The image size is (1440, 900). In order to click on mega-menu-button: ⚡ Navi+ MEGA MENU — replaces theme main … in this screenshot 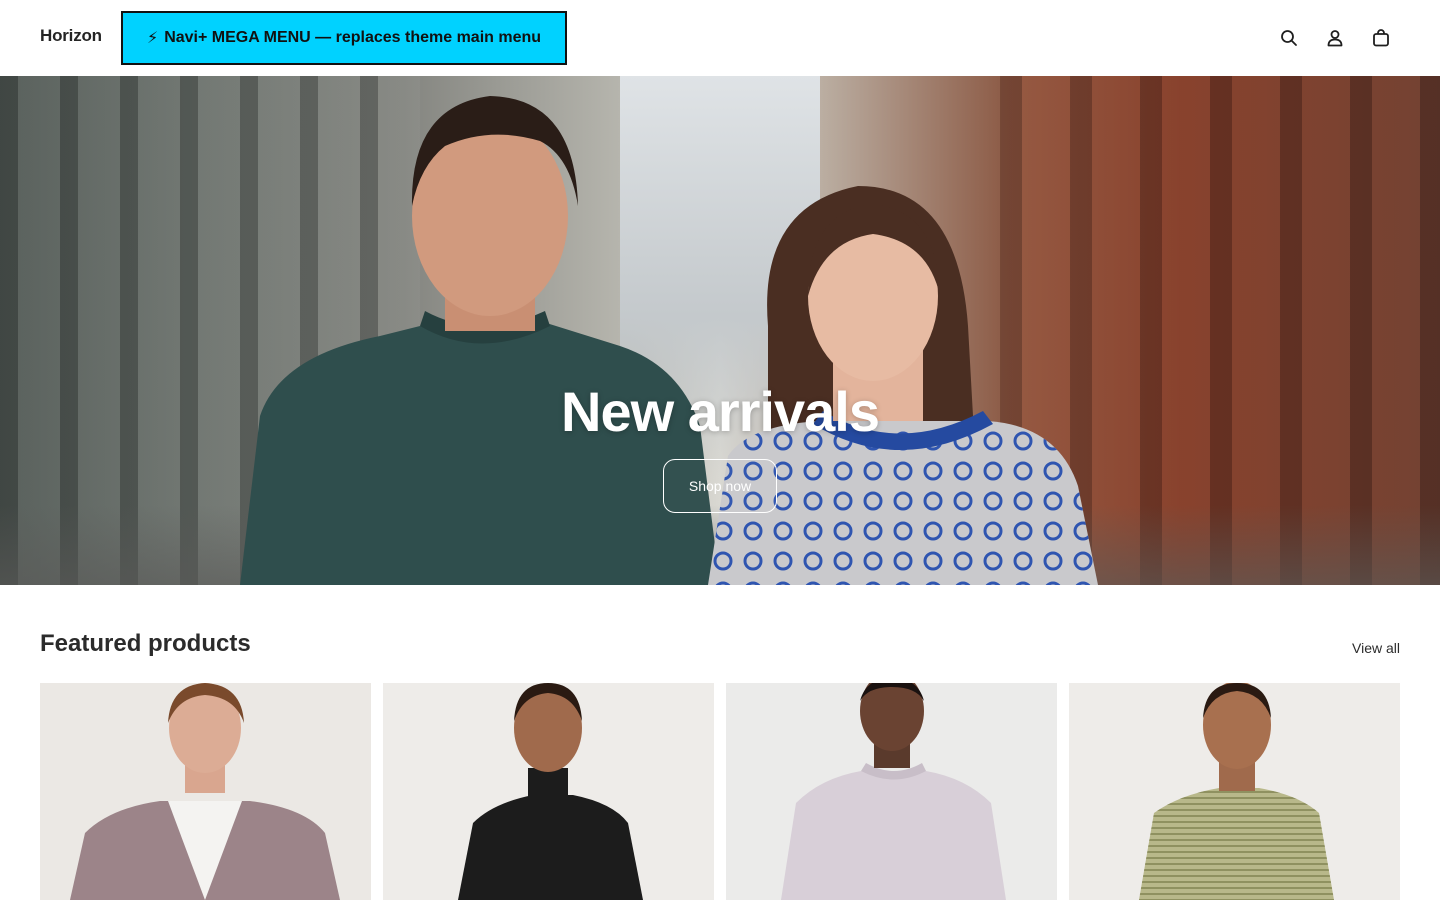, I will do `click(344, 38)`.